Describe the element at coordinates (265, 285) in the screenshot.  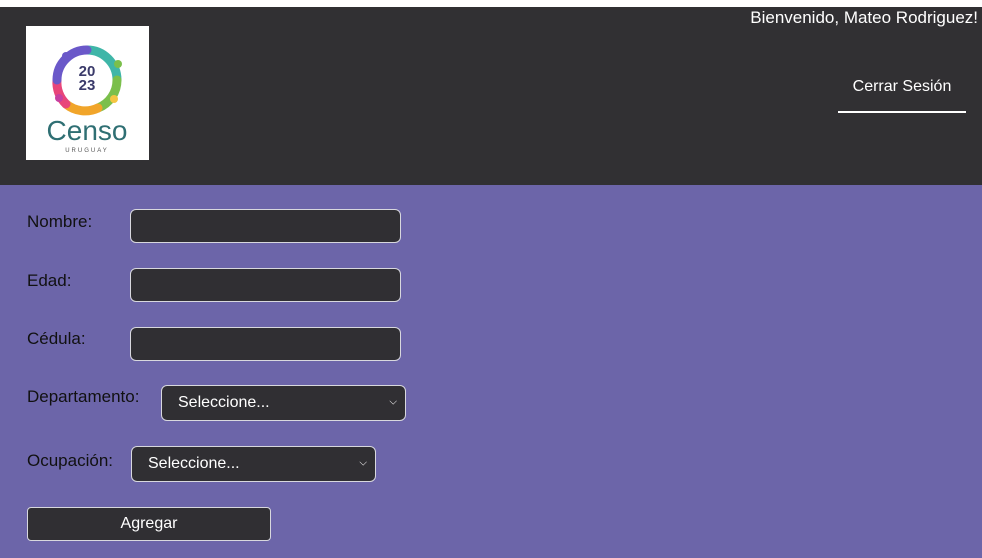
I see `edad-input` at that location.